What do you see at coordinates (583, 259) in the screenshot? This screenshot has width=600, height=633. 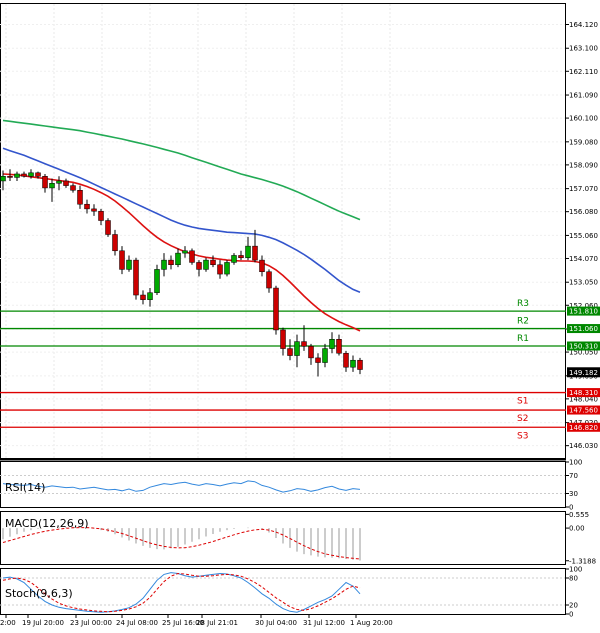 I see `price-tick-label: 154.070` at bounding box center [583, 259].